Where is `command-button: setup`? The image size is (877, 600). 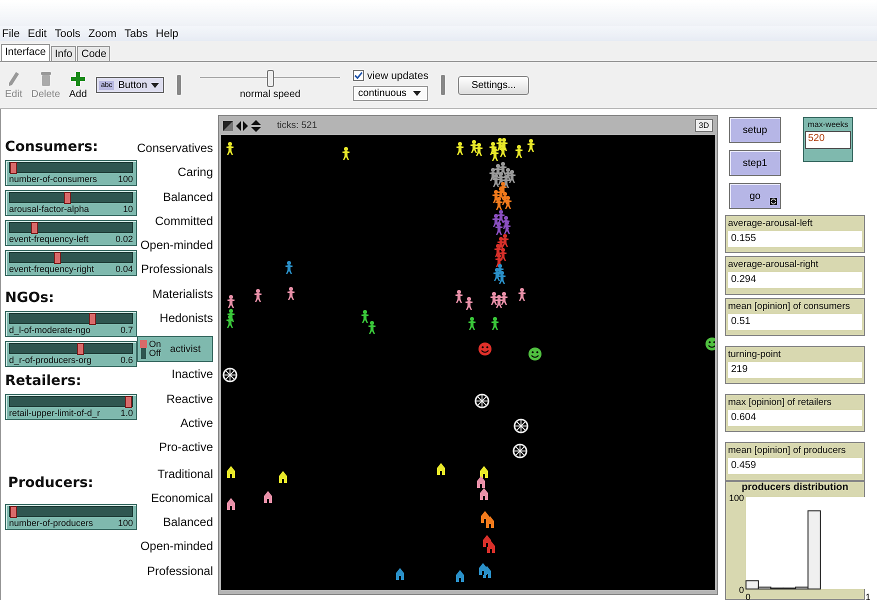 command-button: setup is located at coordinates (755, 130).